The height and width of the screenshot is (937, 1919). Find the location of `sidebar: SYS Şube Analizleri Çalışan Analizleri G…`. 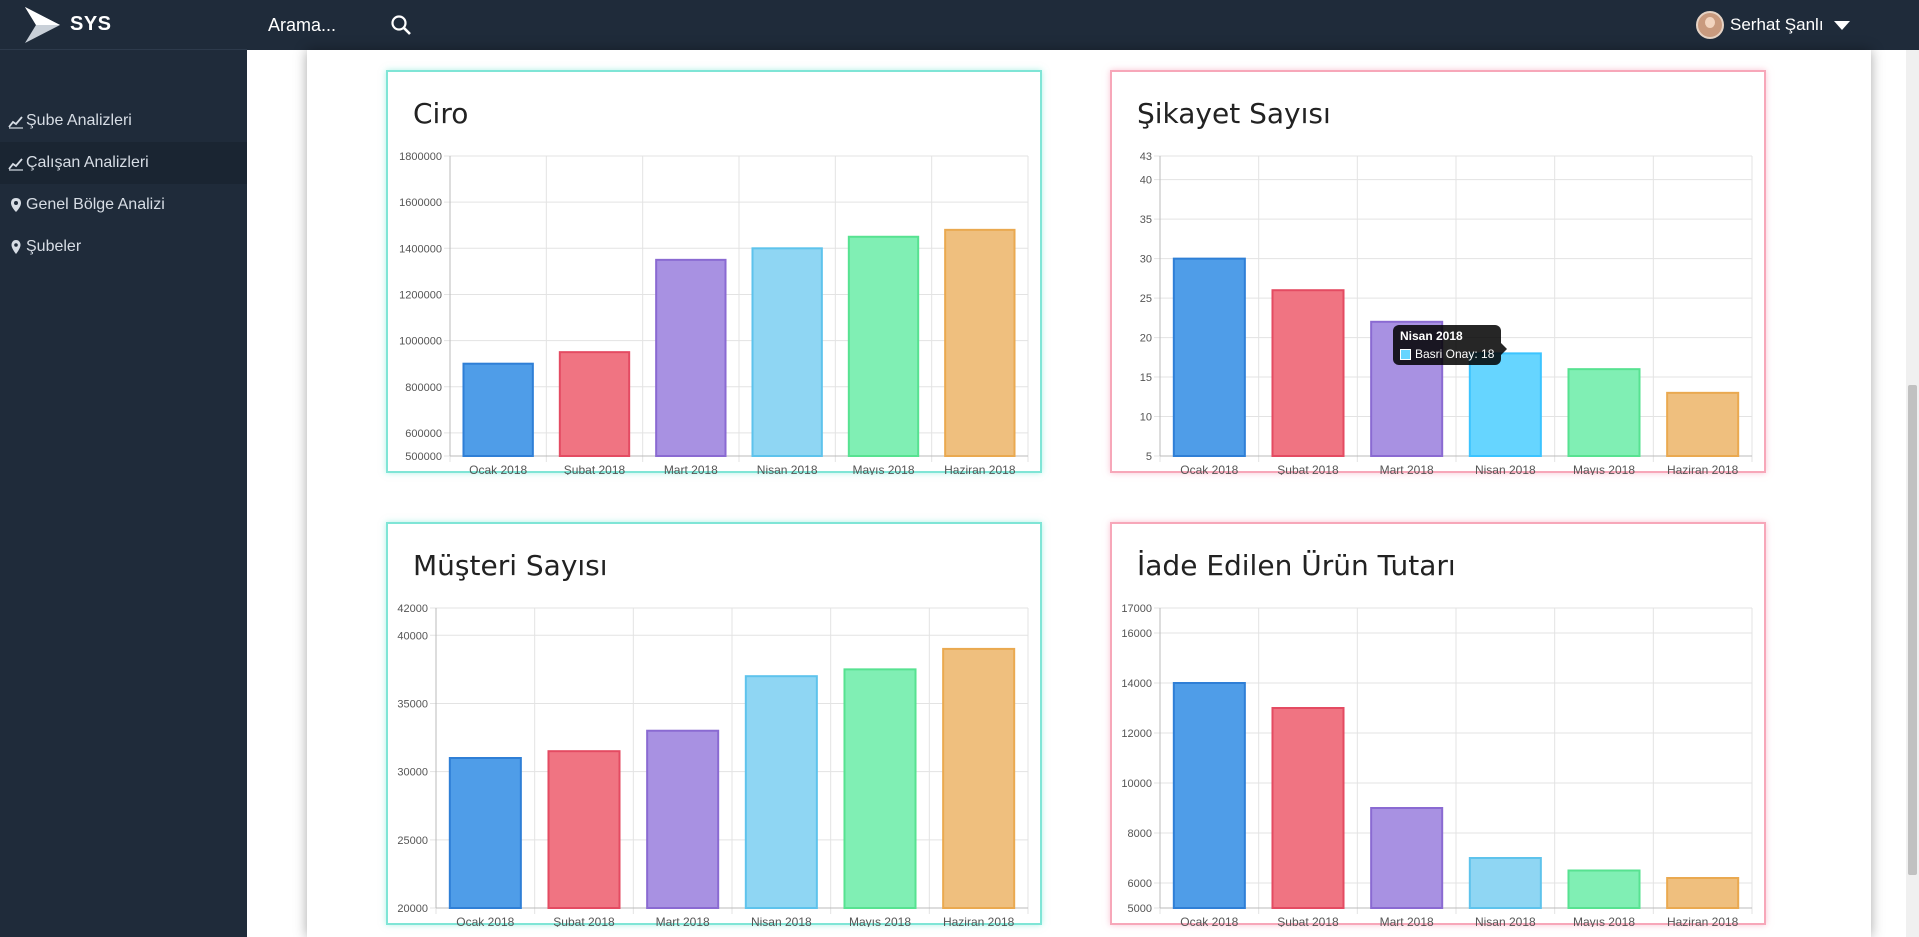

sidebar: SYS Şube Analizleri Çalışan Analizleri G… is located at coordinates (123, 468).